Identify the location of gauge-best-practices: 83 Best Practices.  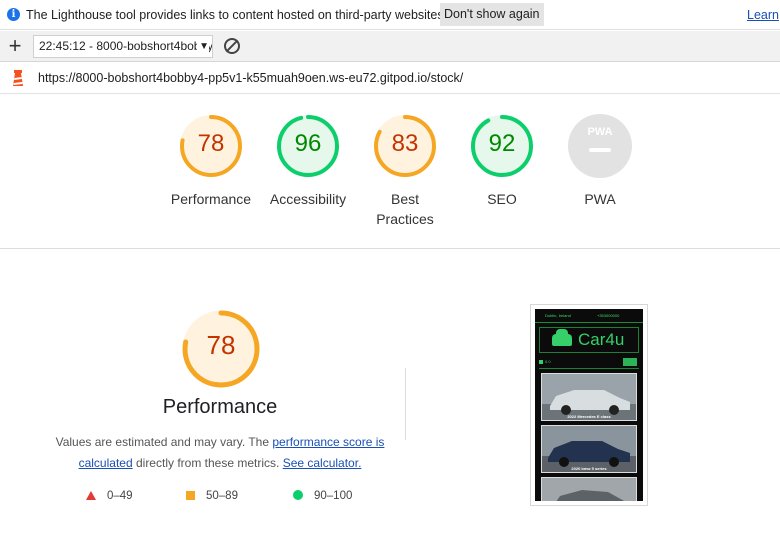
(405, 171).